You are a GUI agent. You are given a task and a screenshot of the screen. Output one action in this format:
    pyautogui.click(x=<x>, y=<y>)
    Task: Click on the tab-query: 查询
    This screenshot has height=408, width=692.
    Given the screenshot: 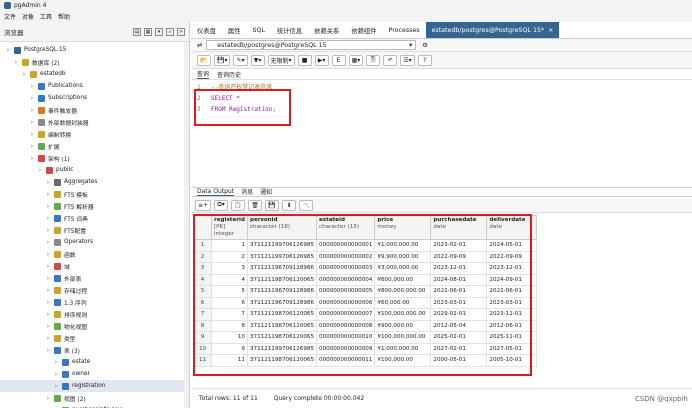 What is the action you would take?
    pyautogui.click(x=203, y=74)
    